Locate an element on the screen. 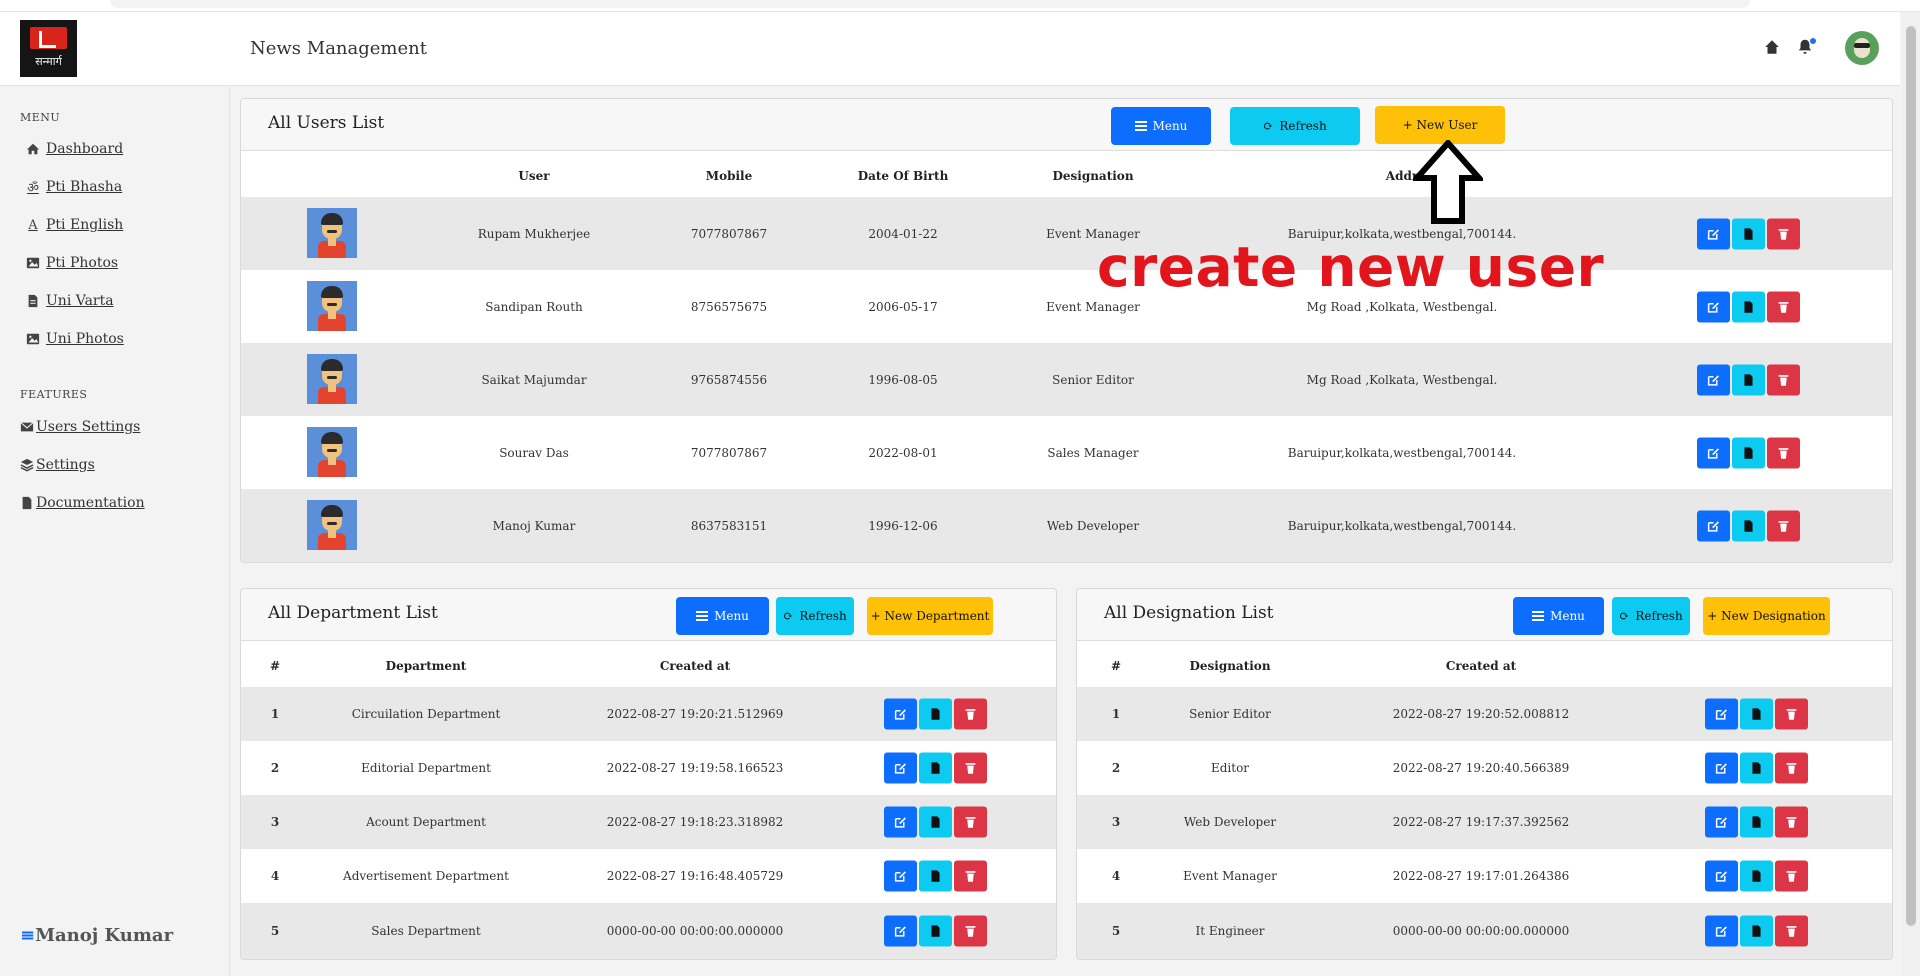 The height and width of the screenshot is (976, 1920). sidebar-item-documentation: Documentation is located at coordinates (82, 503).